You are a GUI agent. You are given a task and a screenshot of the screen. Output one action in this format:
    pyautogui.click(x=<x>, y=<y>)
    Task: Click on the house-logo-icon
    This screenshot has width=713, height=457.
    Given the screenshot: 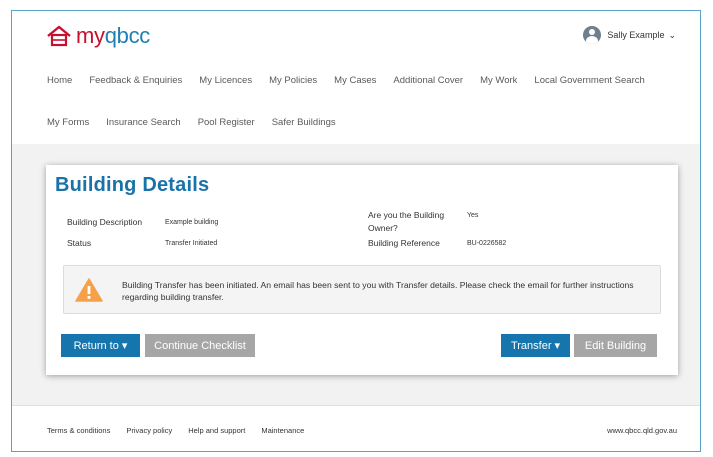 What is the action you would take?
    pyautogui.click(x=59, y=36)
    